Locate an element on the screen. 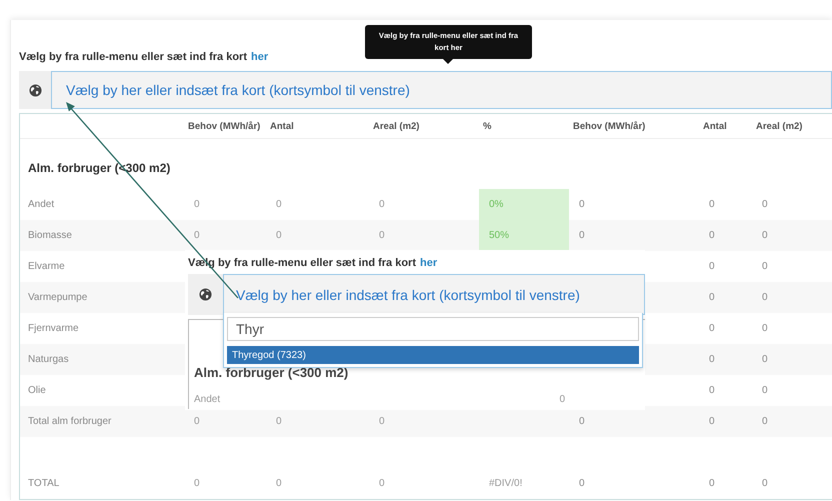  row-label: Olie is located at coordinates (37, 391).